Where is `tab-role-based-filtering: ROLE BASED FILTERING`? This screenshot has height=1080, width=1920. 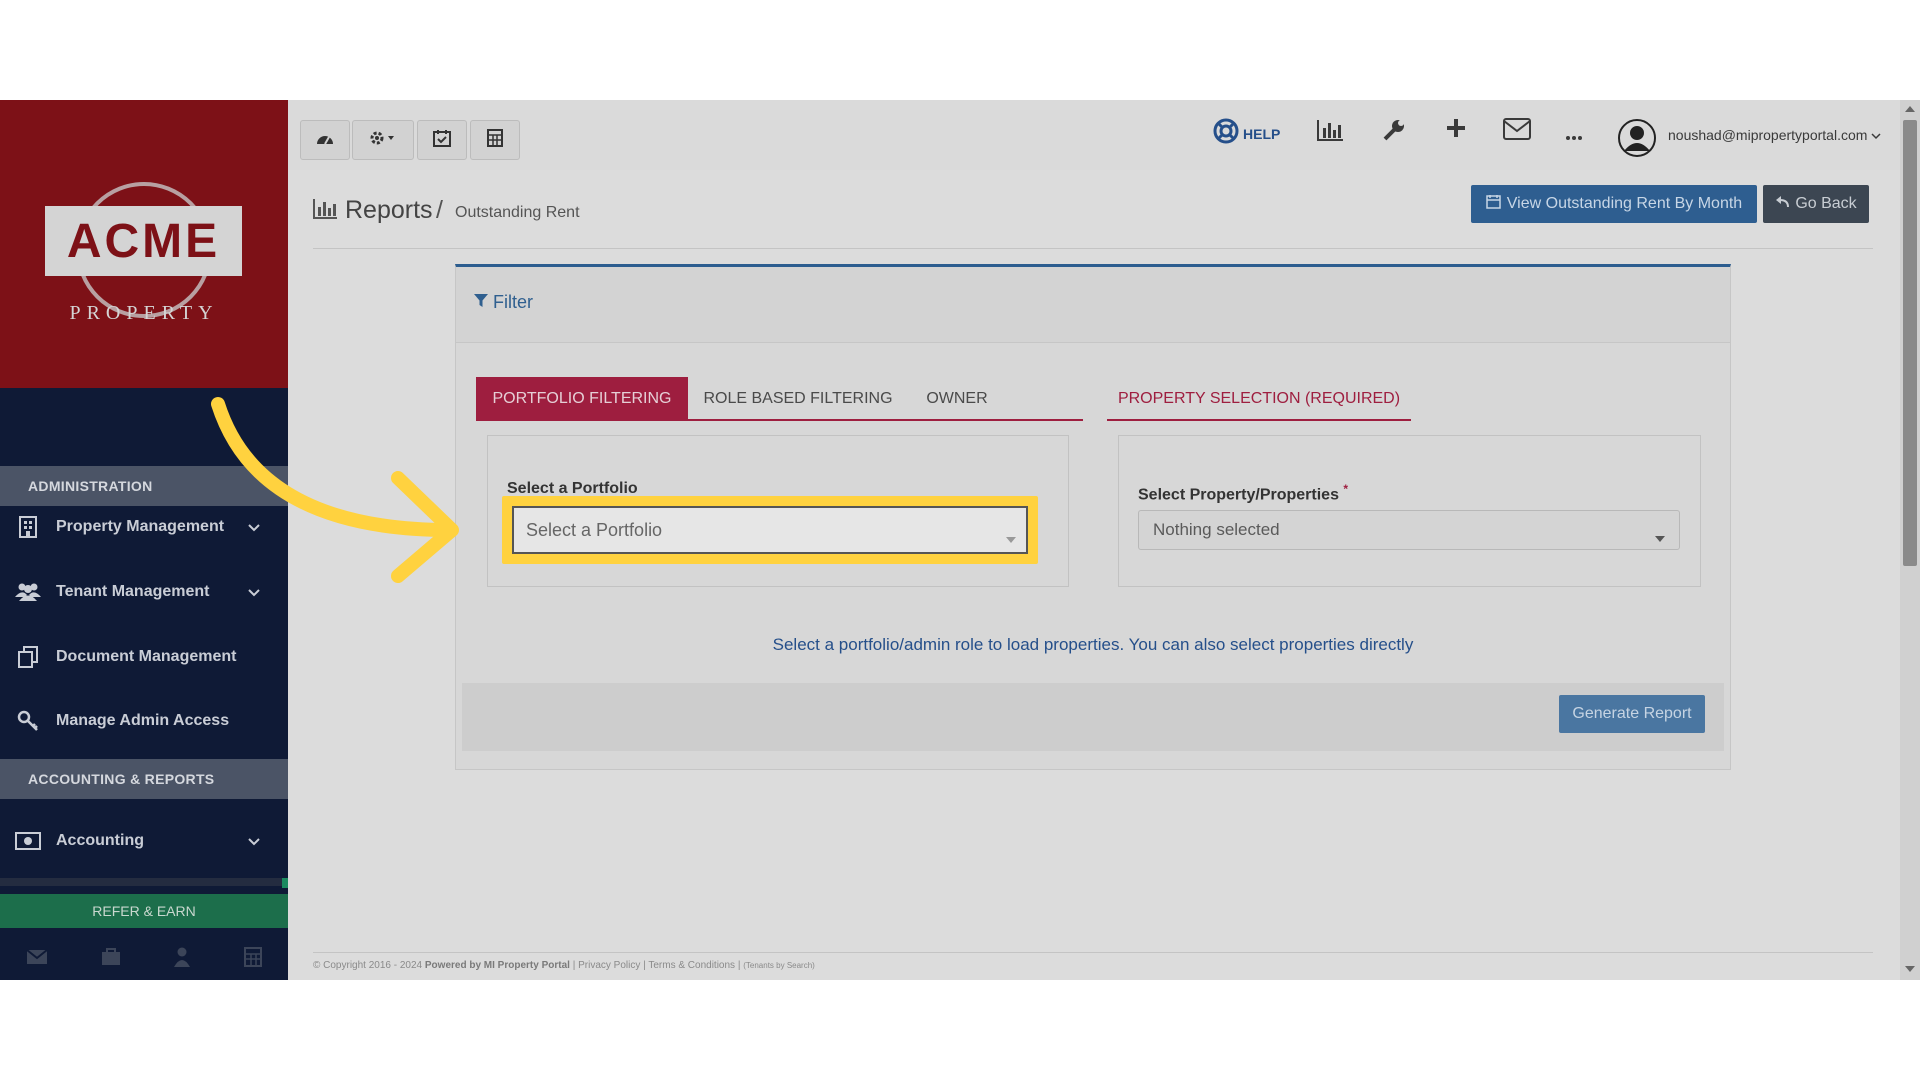
tab-role-based-filtering: ROLE BASED FILTERING is located at coordinates (798, 399).